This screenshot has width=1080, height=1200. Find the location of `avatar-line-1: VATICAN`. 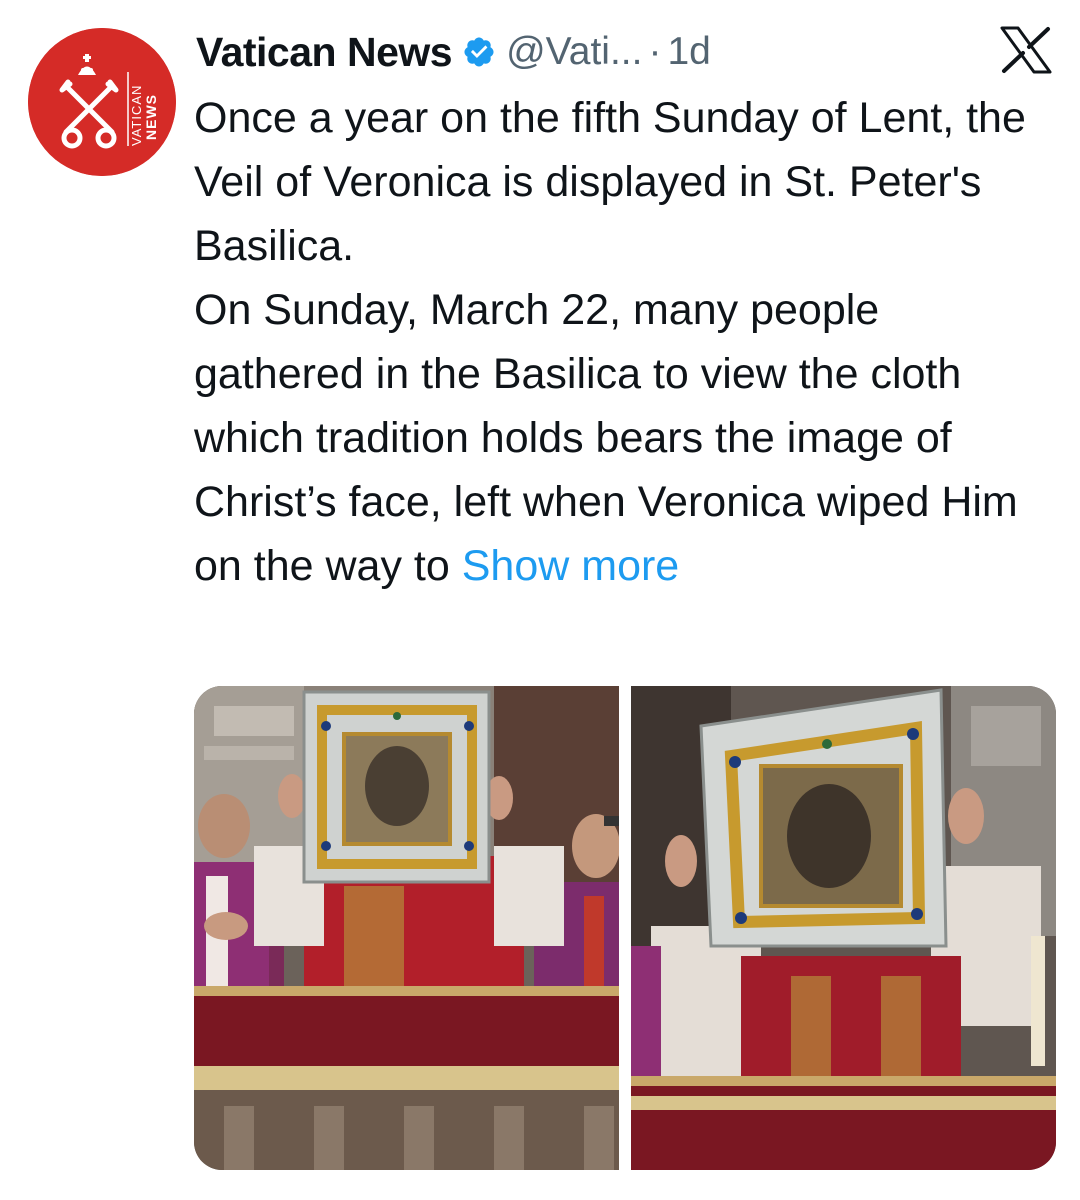

avatar-line-1: VATICAN is located at coordinates (136, 115).